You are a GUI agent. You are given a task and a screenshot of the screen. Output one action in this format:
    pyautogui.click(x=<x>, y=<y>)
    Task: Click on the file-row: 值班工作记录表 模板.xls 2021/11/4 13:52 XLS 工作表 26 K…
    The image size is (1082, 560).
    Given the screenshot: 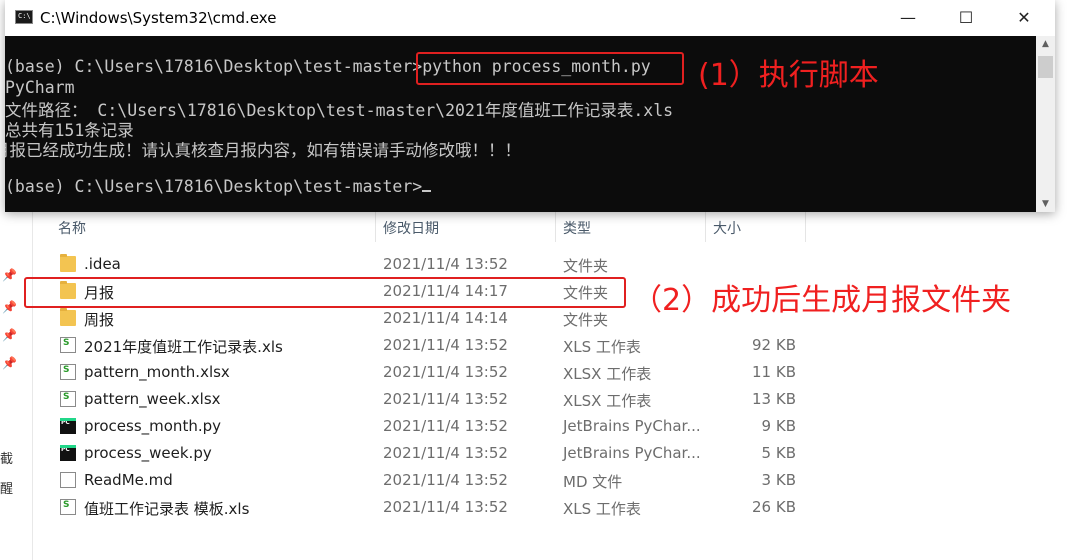 What is the action you would take?
    pyautogui.click(x=433, y=507)
    